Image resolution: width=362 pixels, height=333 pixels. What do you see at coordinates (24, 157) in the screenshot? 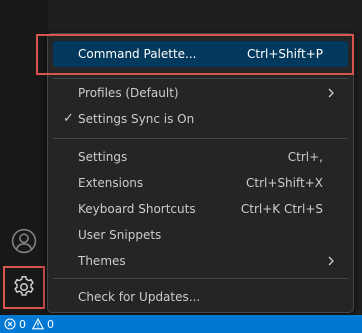
I see `activity-bar` at bounding box center [24, 157].